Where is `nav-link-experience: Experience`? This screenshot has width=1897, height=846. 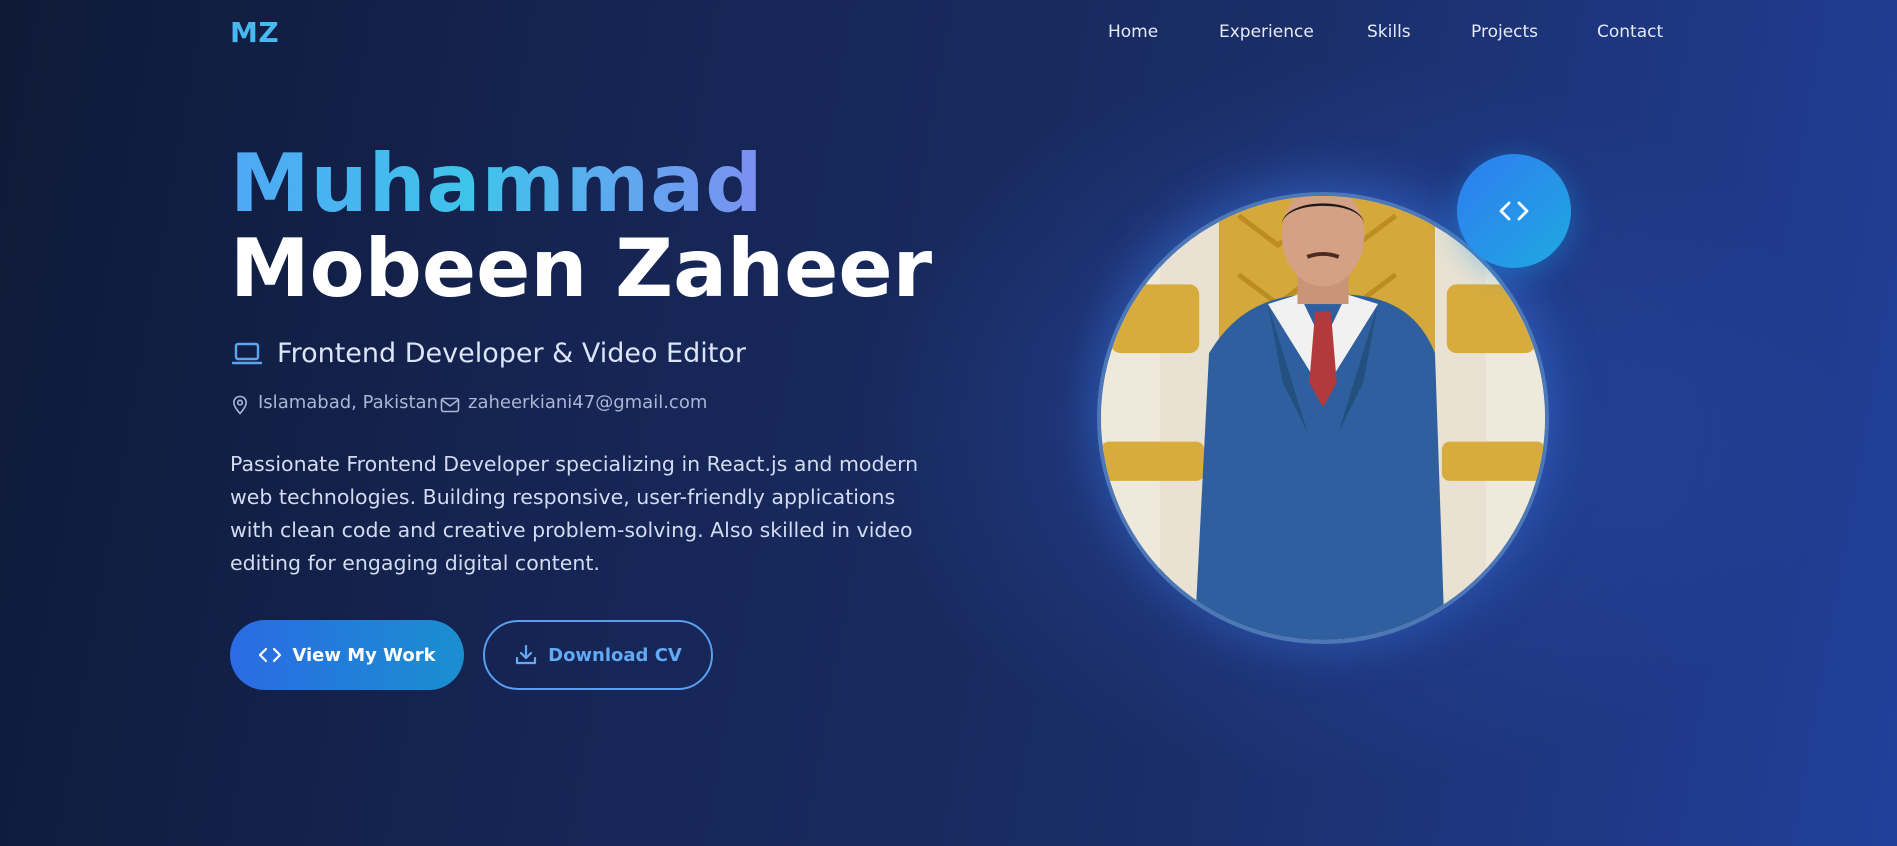
nav-link-experience: Experience is located at coordinates (1266, 32).